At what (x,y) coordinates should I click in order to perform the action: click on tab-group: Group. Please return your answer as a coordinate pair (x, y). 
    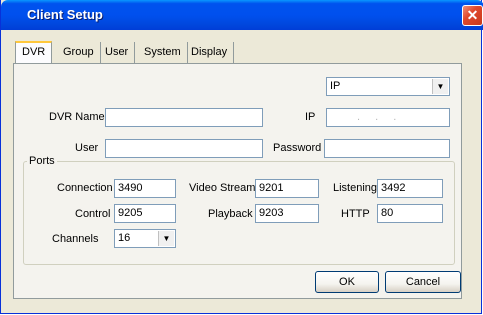
    Looking at the image, I should click on (79, 52).